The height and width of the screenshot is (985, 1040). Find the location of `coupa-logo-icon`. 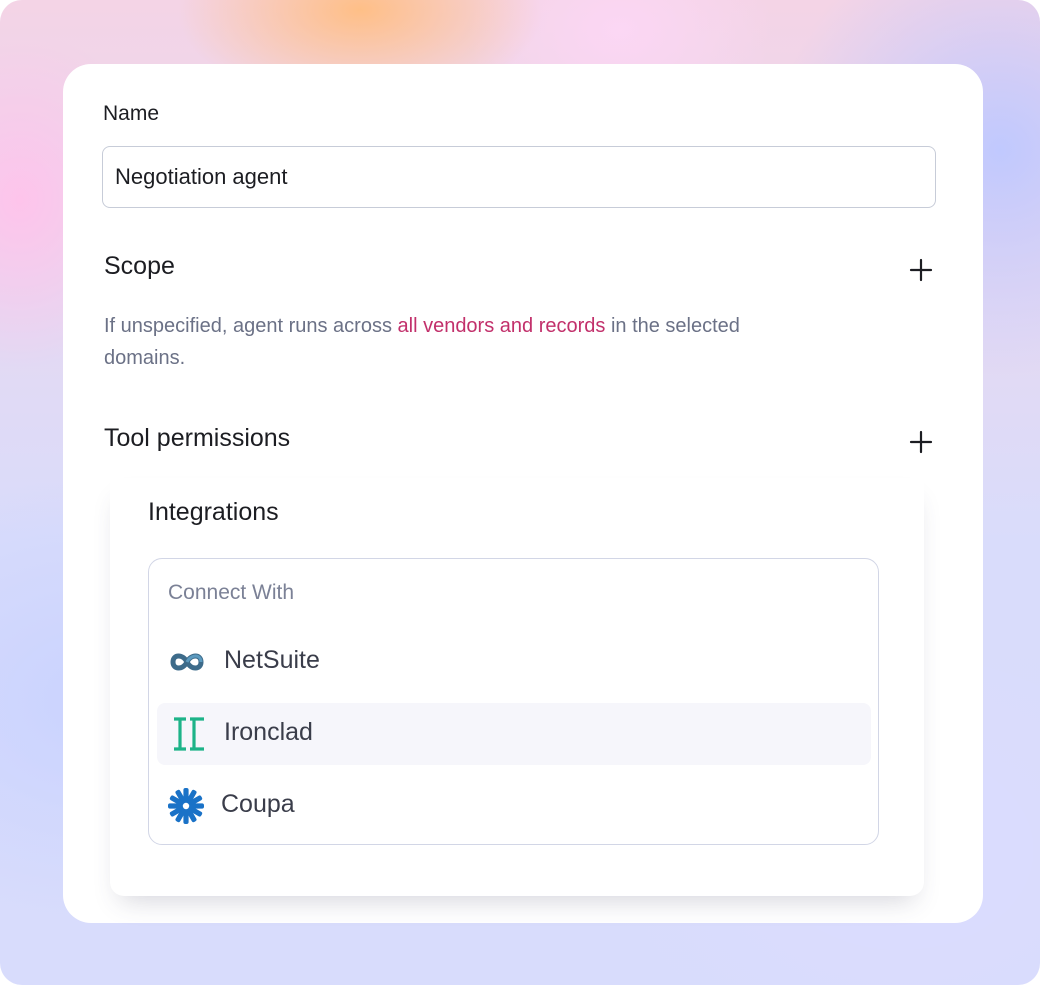

coupa-logo-icon is located at coordinates (186, 806).